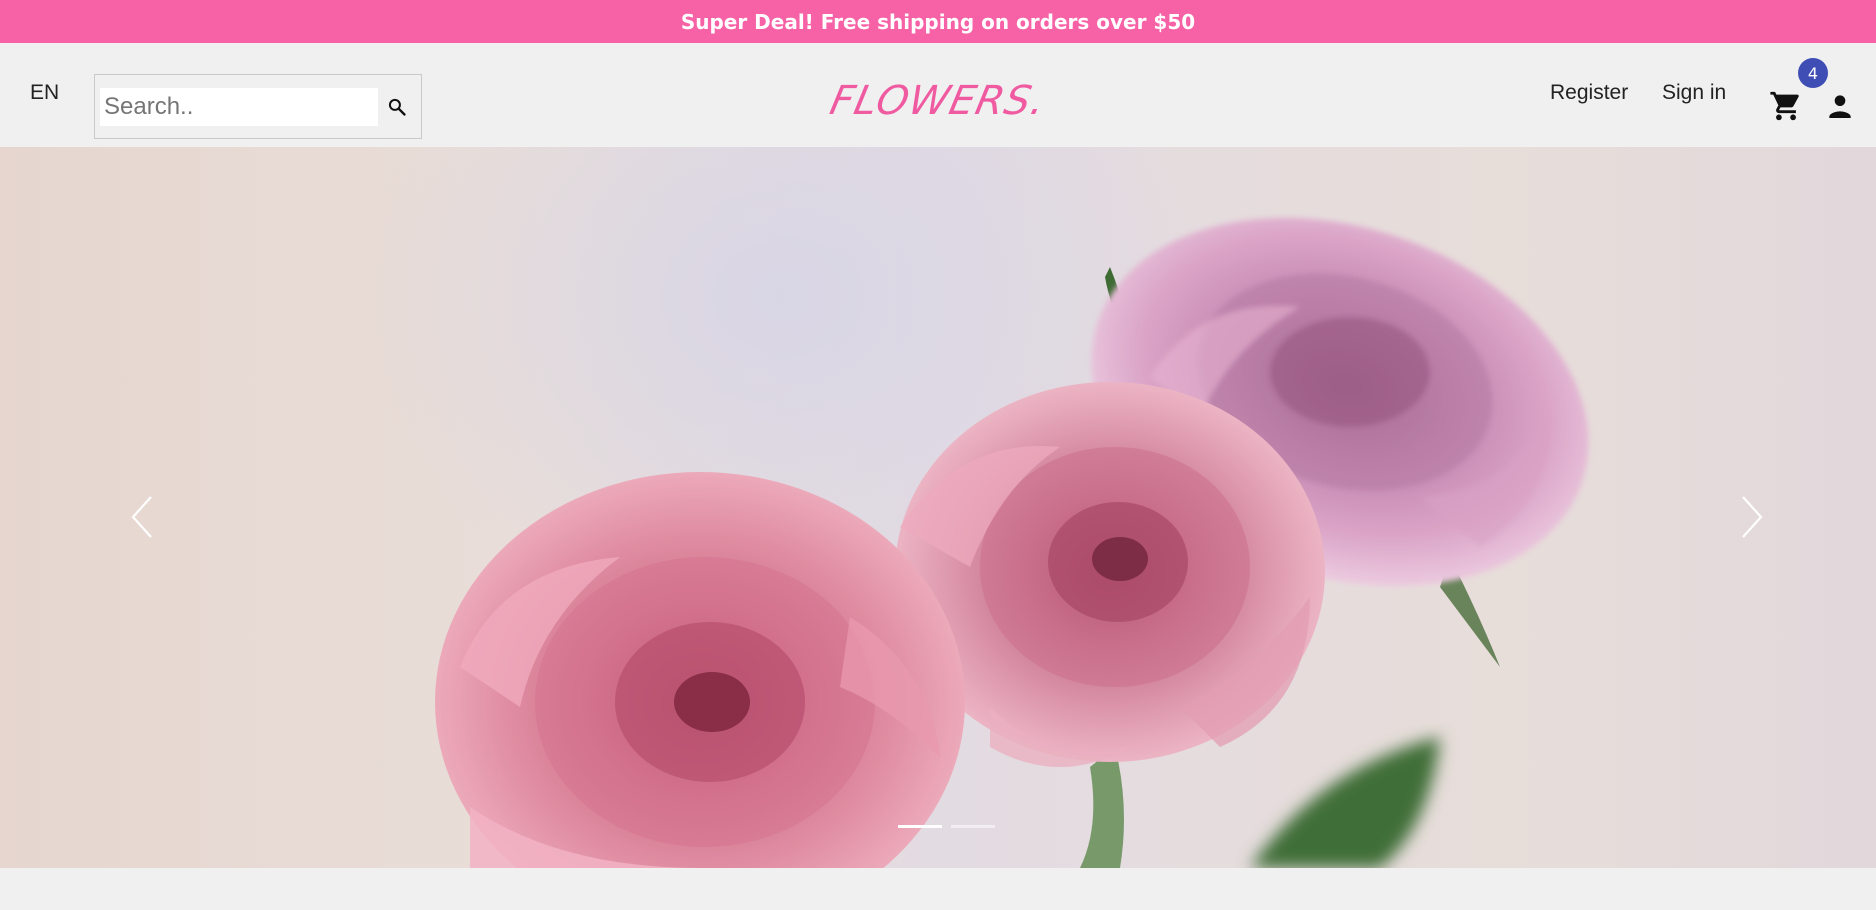 The width and height of the screenshot is (1876, 910). What do you see at coordinates (1813, 73) in the screenshot?
I see `cart-count-badge: 4` at bounding box center [1813, 73].